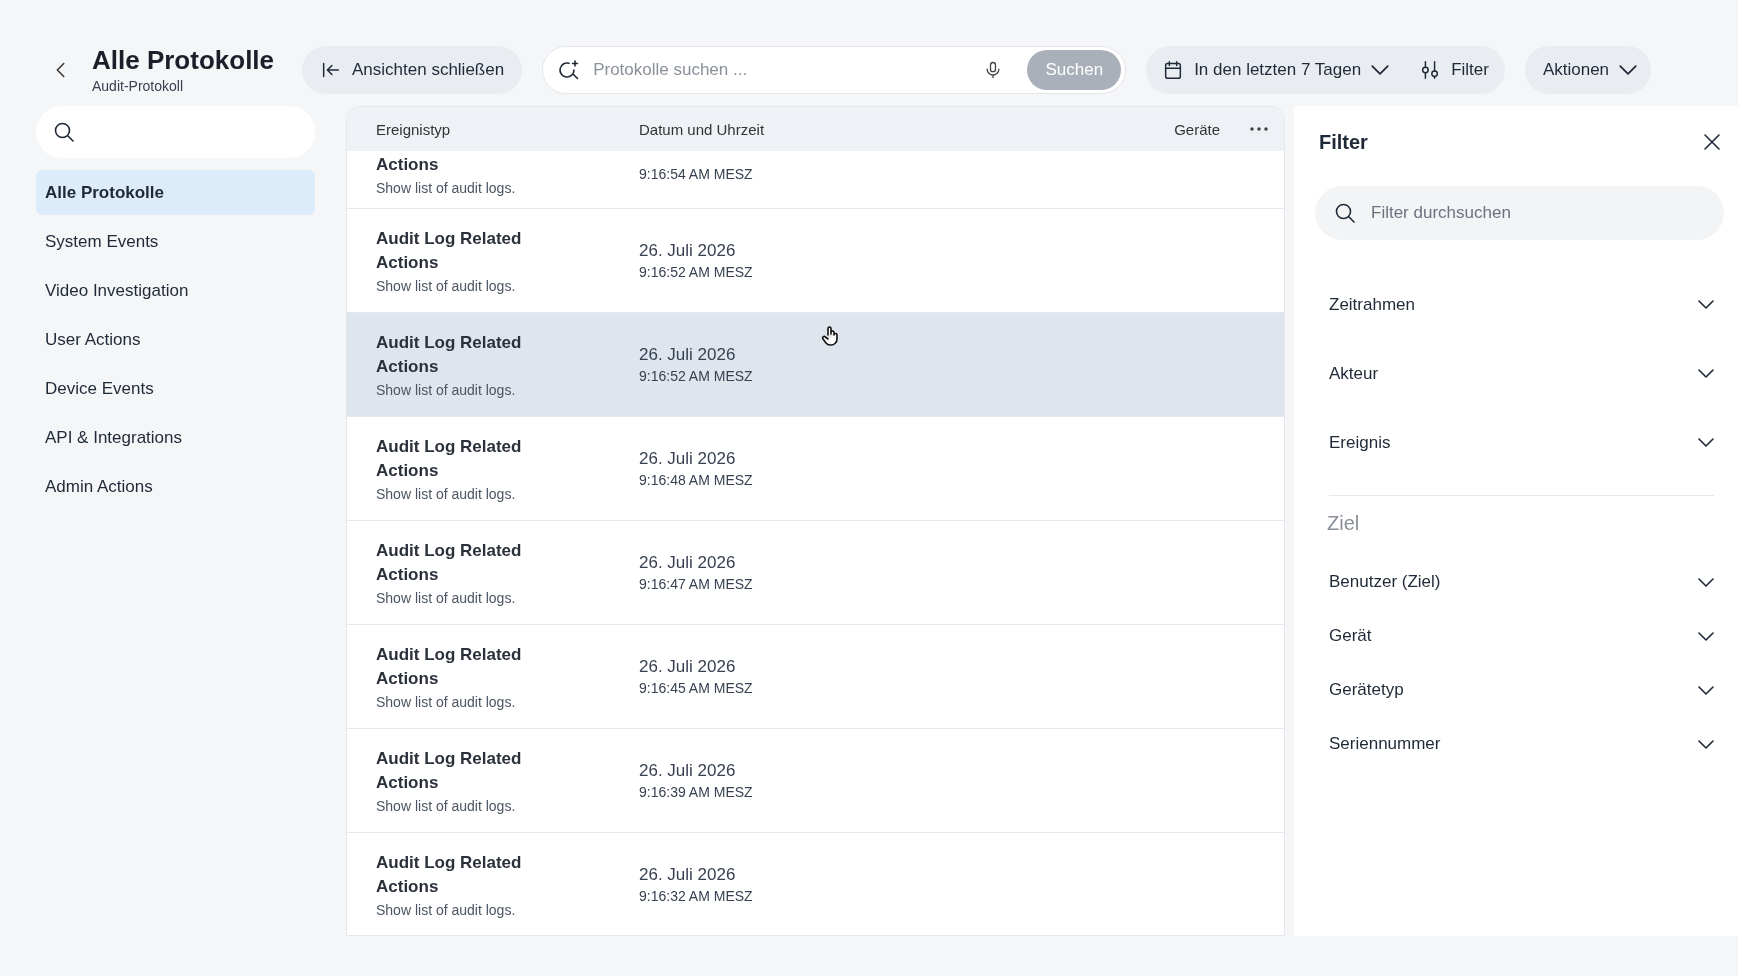 This screenshot has width=1738, height=976. What do you see at coordinates (1521, 304) in the screenshot?
I see `filter-group: Zeitrahmen` at bounding box center [1521, 304].